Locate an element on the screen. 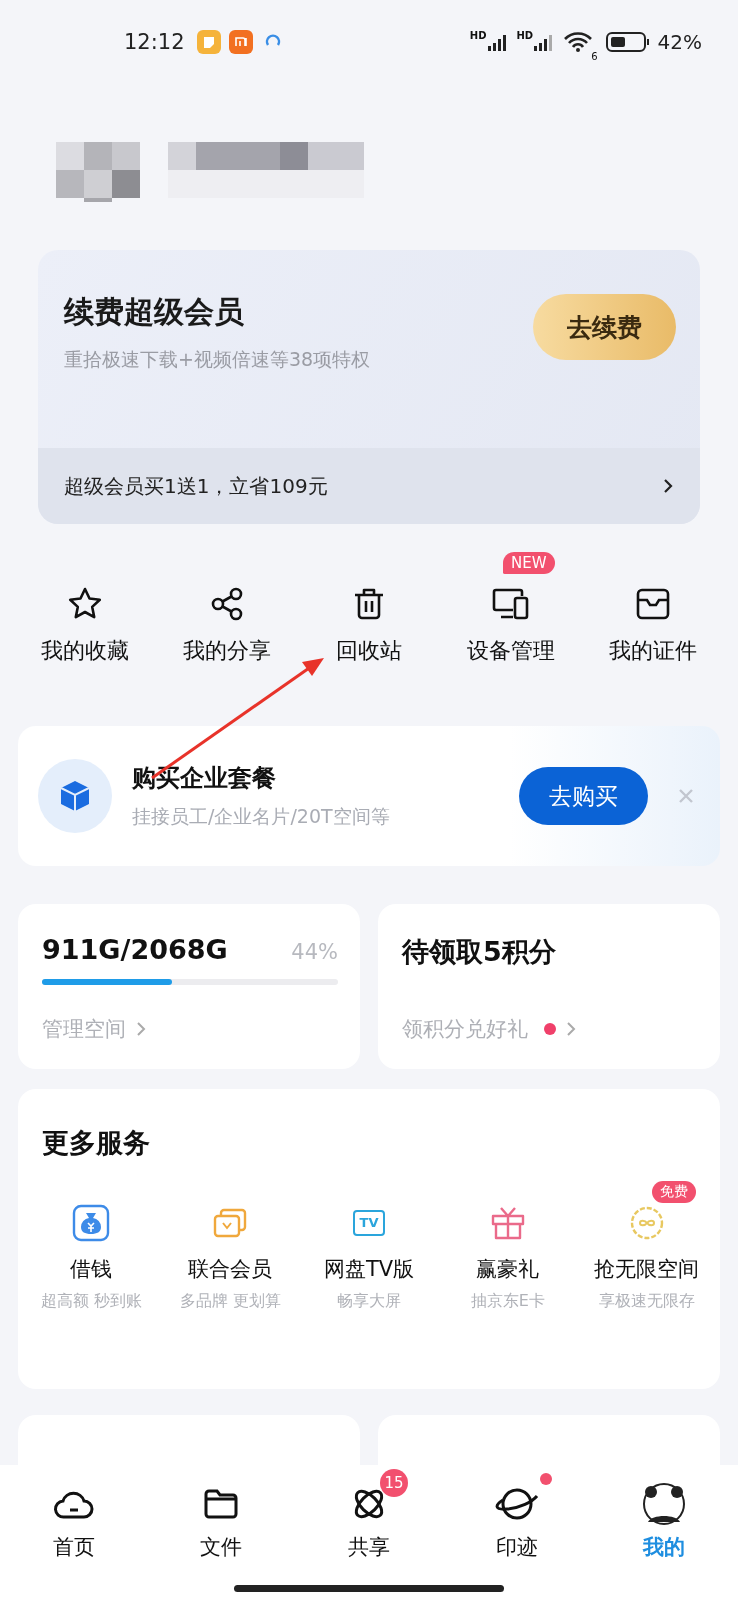 Image resolution: width=738 pixels, height=1600 pixels. wifi-icon is located at coordinates (578, 42).